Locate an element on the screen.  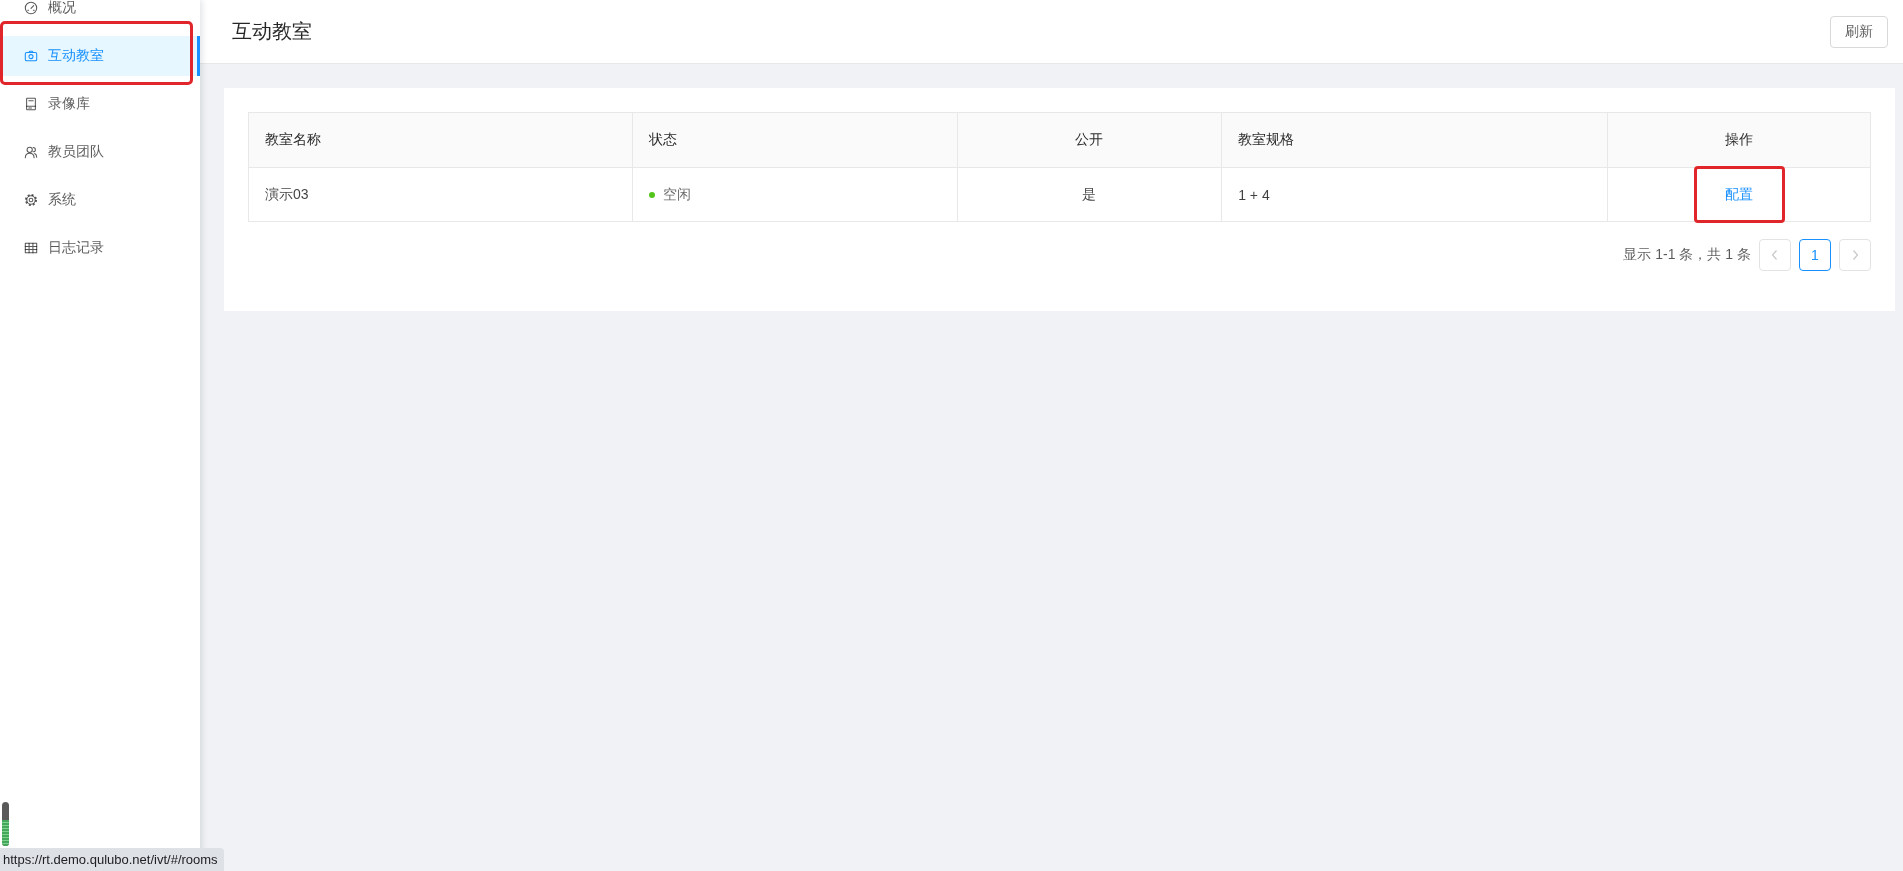
refresh-button: 刷新 is located at coordinates (1859, 31).